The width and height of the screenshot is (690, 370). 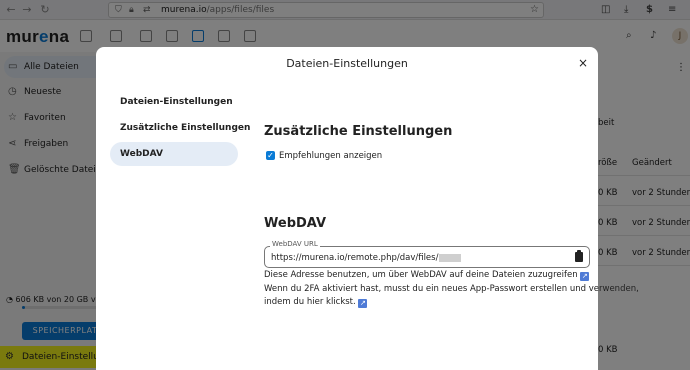 I want to click on modal-title: Dateien-Einstellungen, so click(x=347, y=63).